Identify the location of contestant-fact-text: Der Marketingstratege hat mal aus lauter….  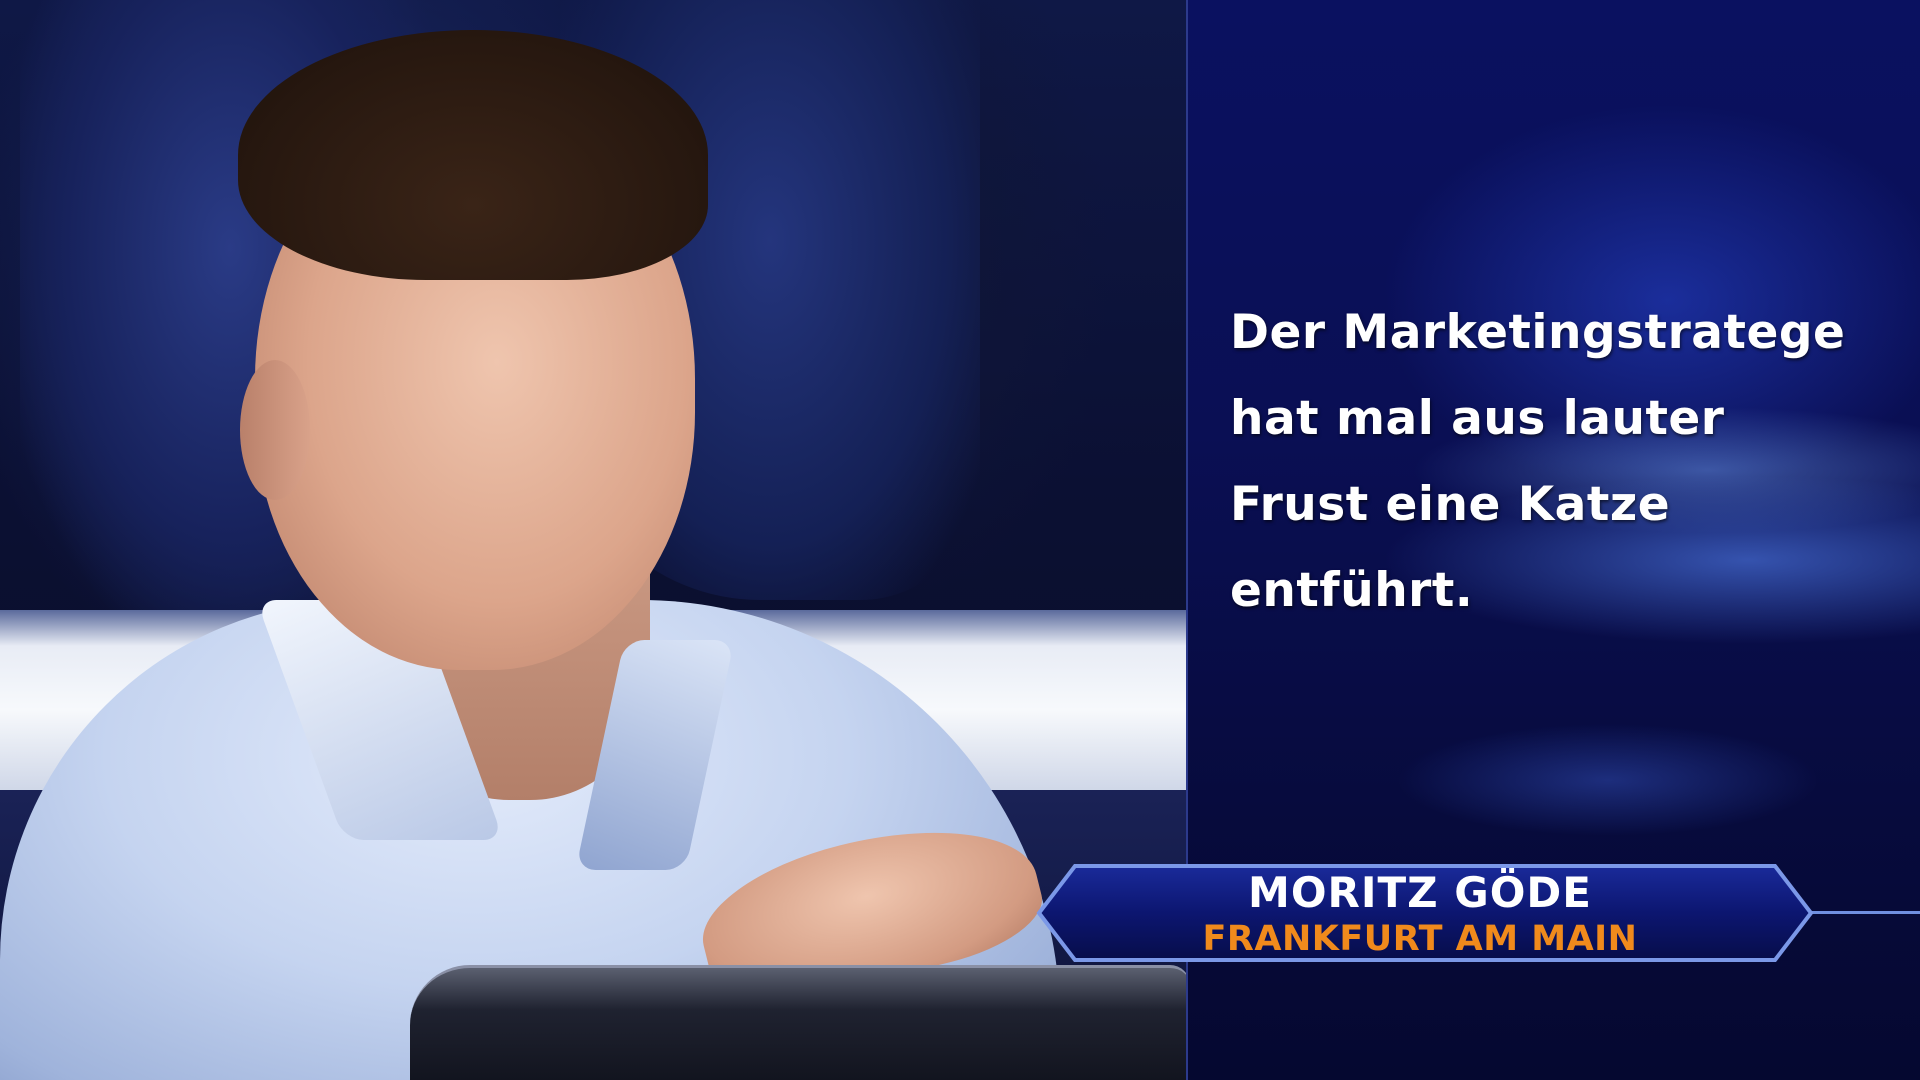
(1560, 462).